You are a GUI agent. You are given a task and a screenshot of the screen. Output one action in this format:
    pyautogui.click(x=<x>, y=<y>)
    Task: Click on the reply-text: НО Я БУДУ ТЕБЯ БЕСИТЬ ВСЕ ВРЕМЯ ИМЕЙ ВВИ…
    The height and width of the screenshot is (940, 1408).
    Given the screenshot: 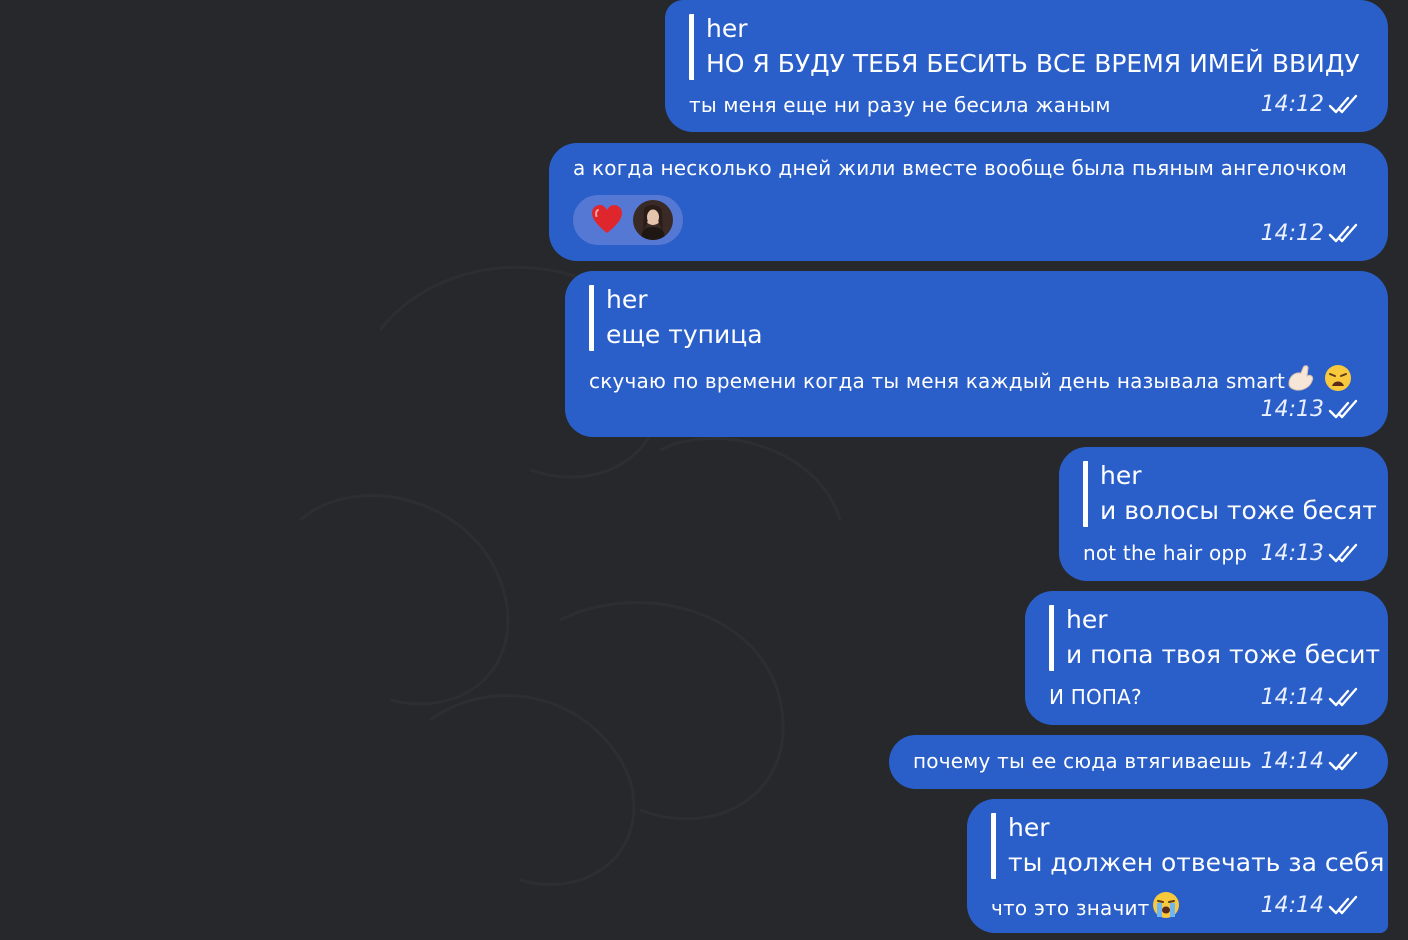 What is the action you would take?
    pyautogui.click(x=1033, y=63)
    